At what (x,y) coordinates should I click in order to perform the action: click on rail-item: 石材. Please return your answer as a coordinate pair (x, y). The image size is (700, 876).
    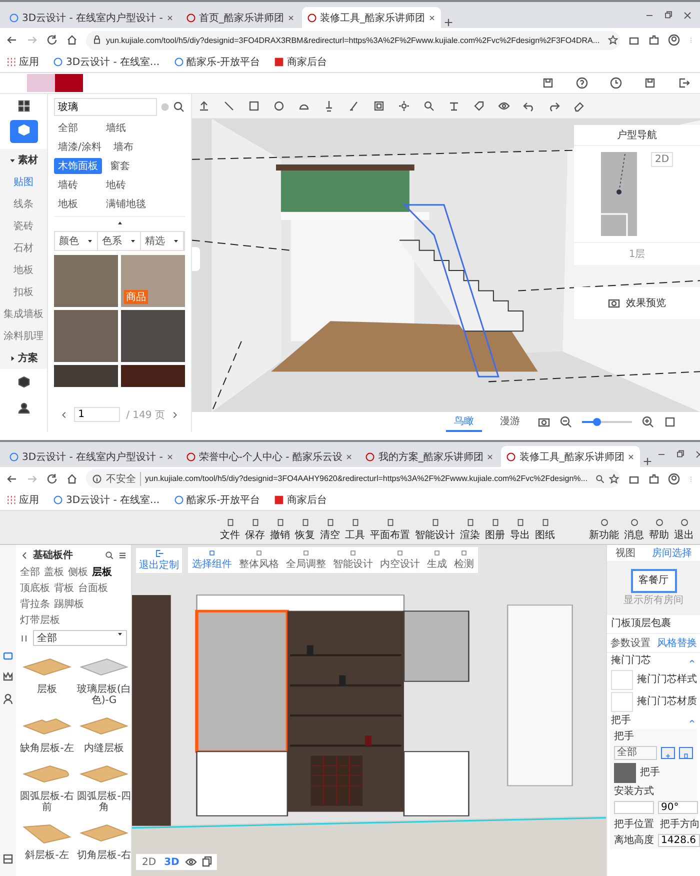
    Looking at the image, I should click on (24, 248).